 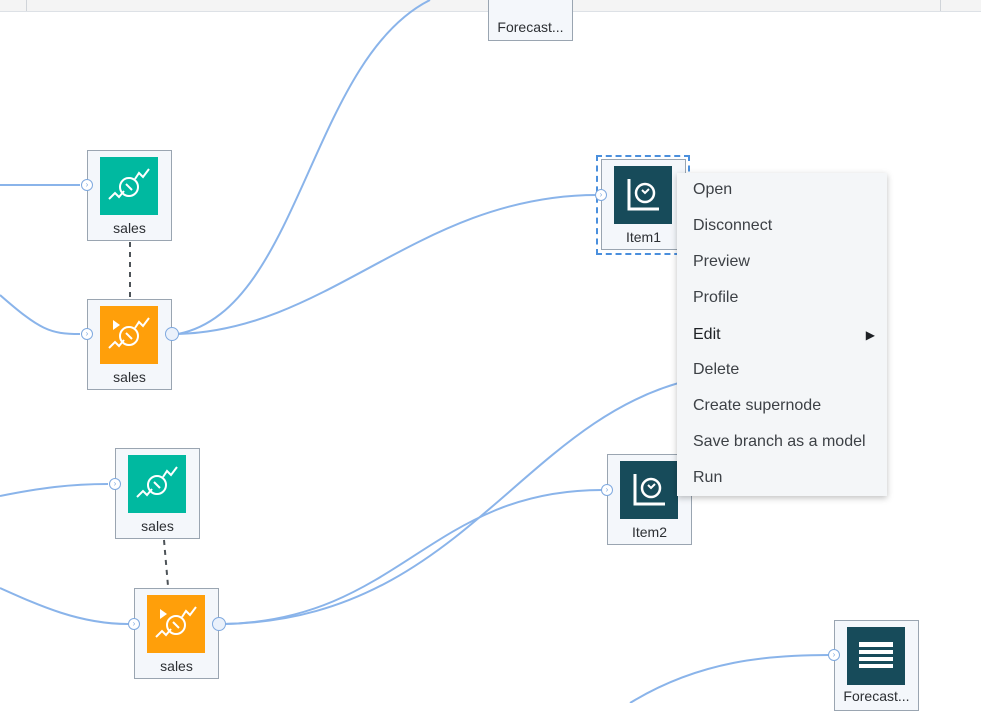 I want to click on node-label: Item2, so click(x=649, y=532).